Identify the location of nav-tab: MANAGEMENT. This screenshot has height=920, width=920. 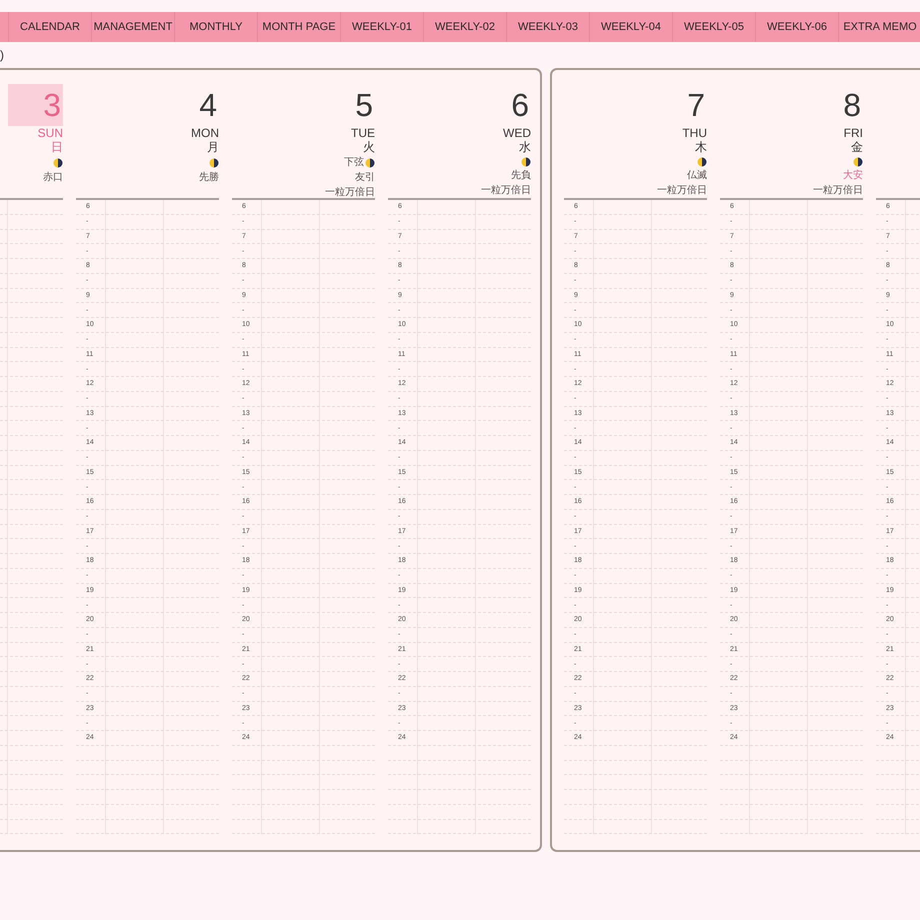
(132, 27).